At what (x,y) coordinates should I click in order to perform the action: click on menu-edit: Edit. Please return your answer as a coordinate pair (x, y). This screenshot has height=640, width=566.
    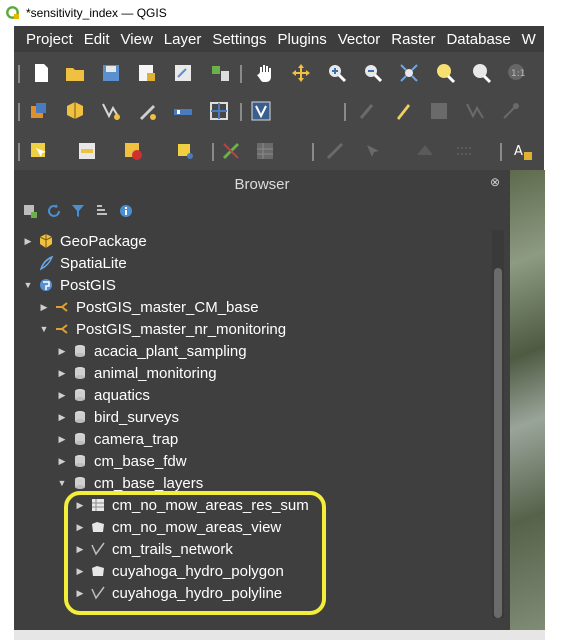
    Looking at the image, I should click on (97, 39).